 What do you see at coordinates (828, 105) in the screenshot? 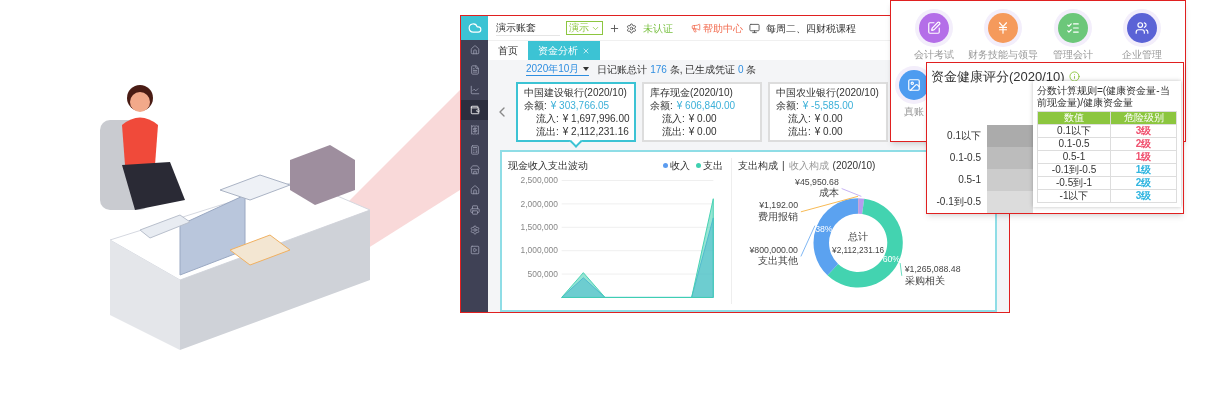
I see `balance-value: ¥ -5,585.00` at bounding box center [828, 105].